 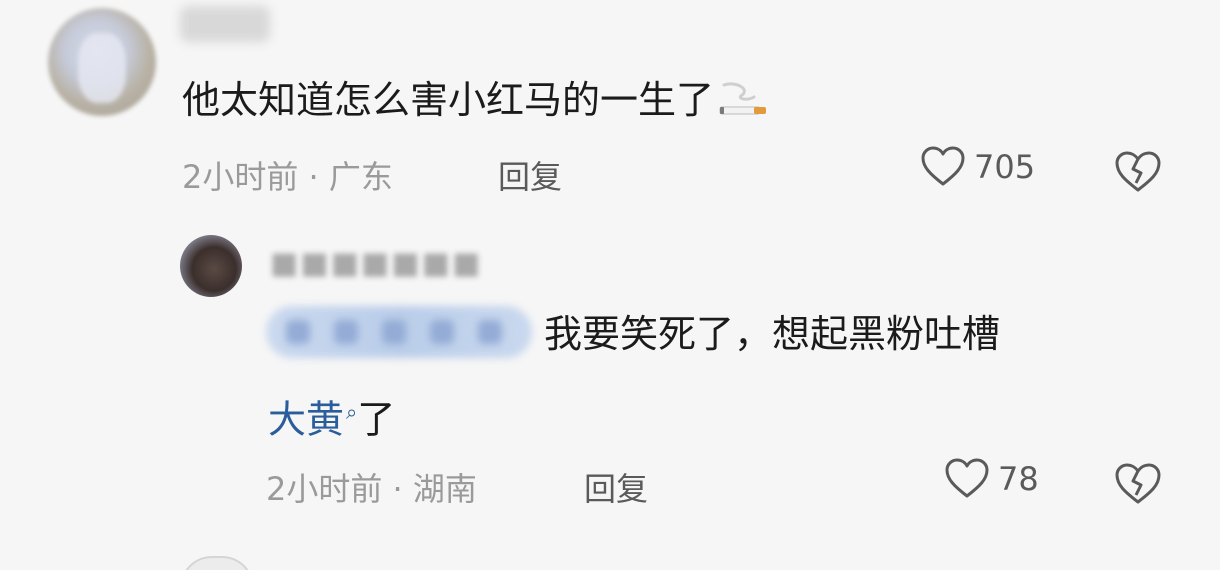 What do you see at coordinates (371, 489) in the screenshot?
I see `comment-meta: 2小时前 · 湖南` at bounding box center [371, 489].